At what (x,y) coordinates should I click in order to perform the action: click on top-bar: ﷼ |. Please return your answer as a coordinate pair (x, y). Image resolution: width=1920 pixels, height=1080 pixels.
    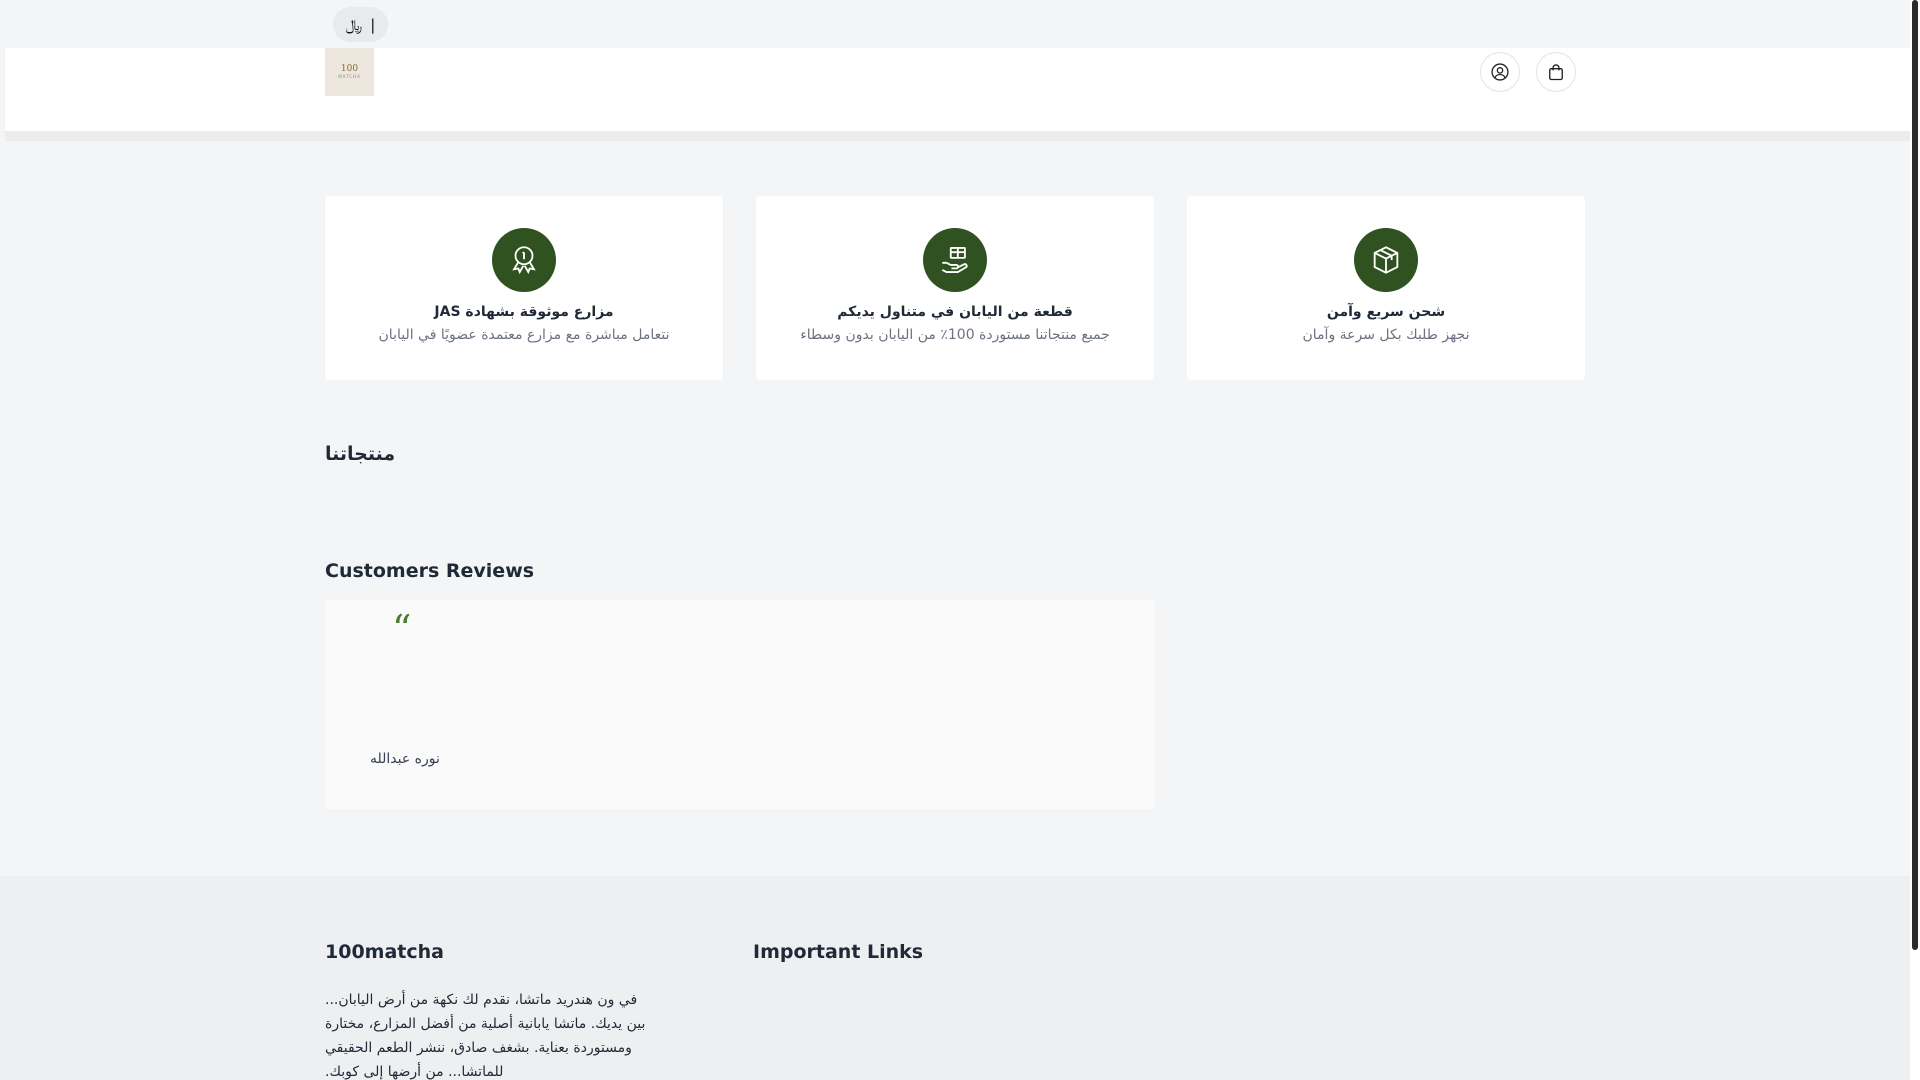
    Looking at the image, I should click on (955, 24).